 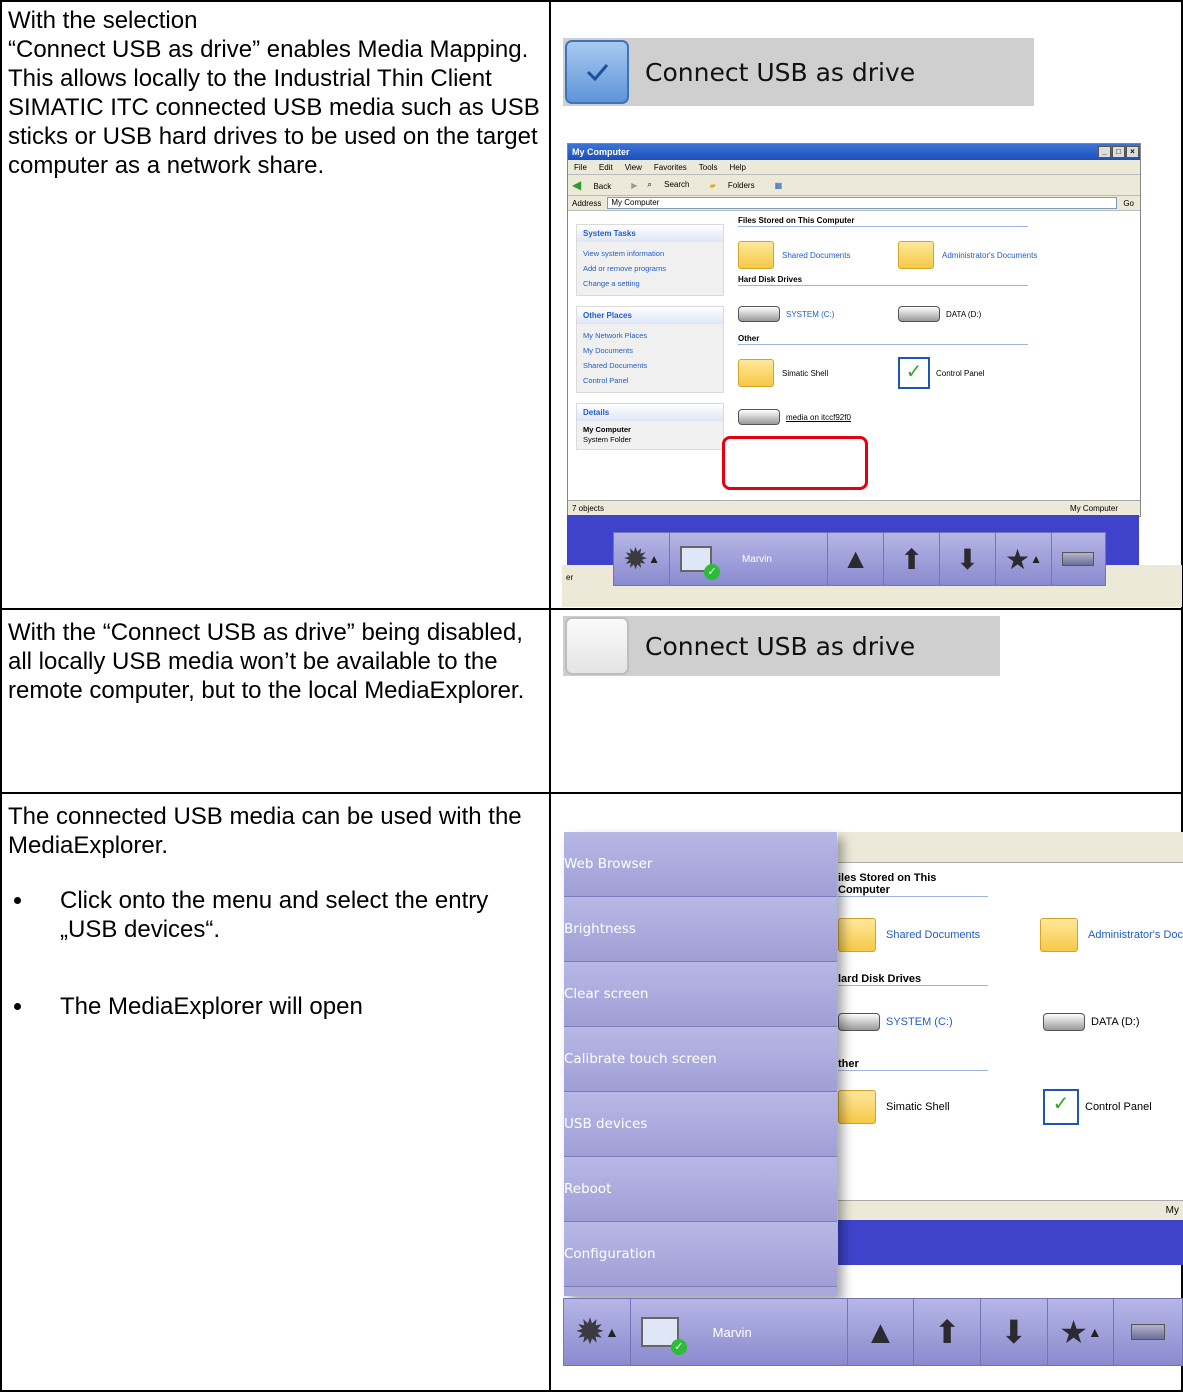 What do you see at coordinates (741, 185) in the screenshot?
I see `folders-label: Folders` at bounding box center [741, 185].